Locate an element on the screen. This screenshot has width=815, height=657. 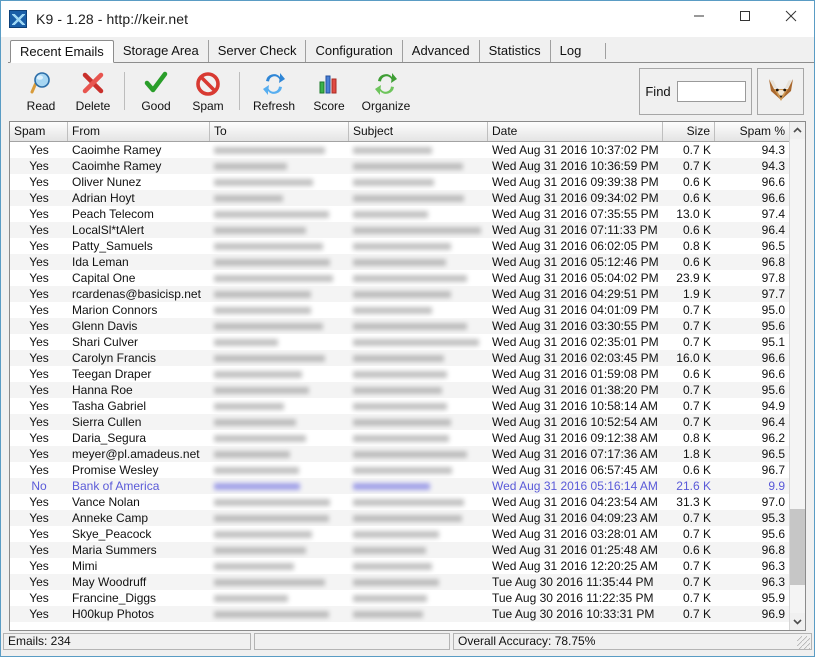
tab-recent-emails: Recent Emails is located at coordinates (62, 51).